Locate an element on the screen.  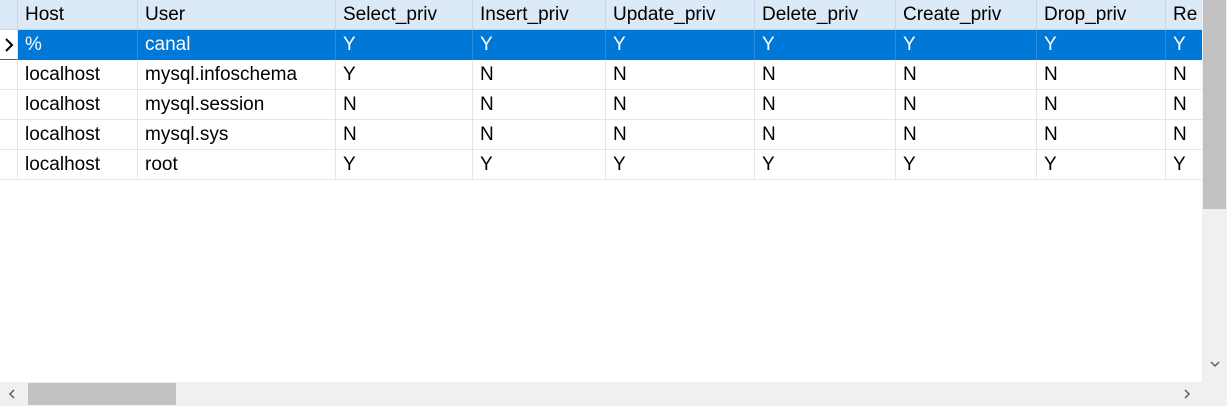
table-row: localhost mysql.infoschema Y N N N N N N is located at coordinates (601, 75).